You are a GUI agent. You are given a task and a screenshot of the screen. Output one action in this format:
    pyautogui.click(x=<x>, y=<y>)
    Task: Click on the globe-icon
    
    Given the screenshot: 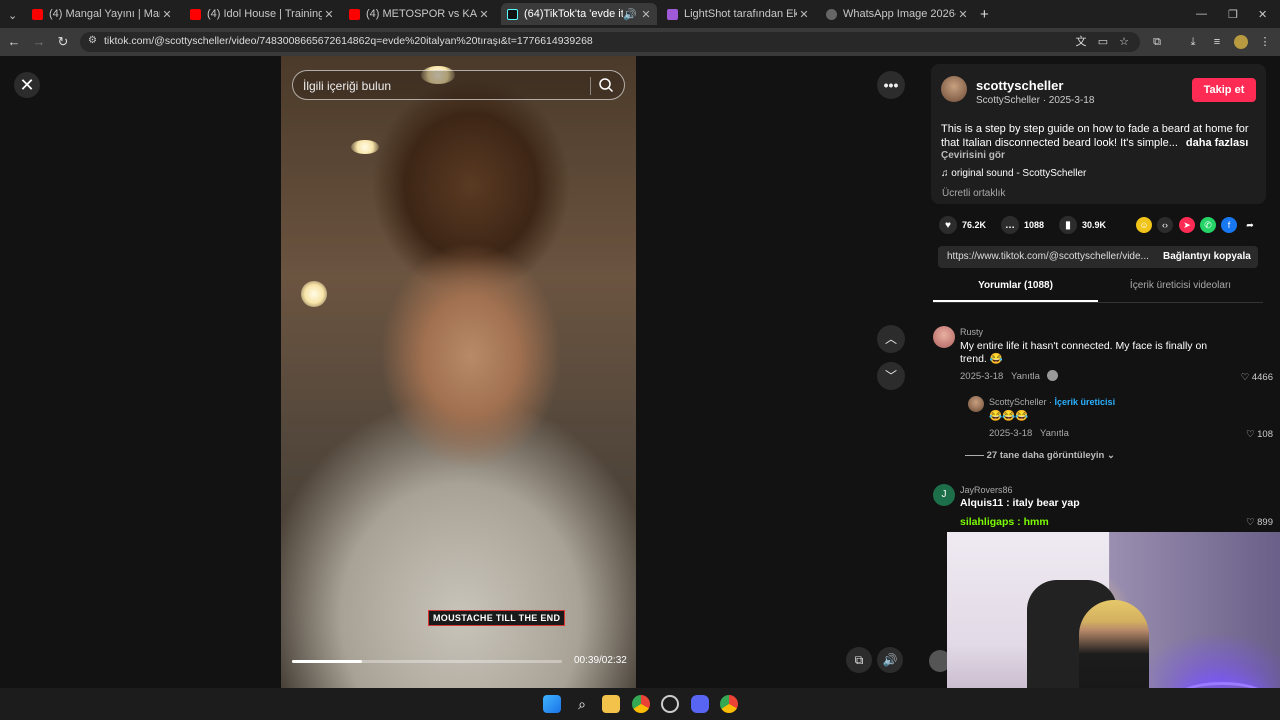 What is the action you would take?
    pyautogui.click(x=831, y=14)
    